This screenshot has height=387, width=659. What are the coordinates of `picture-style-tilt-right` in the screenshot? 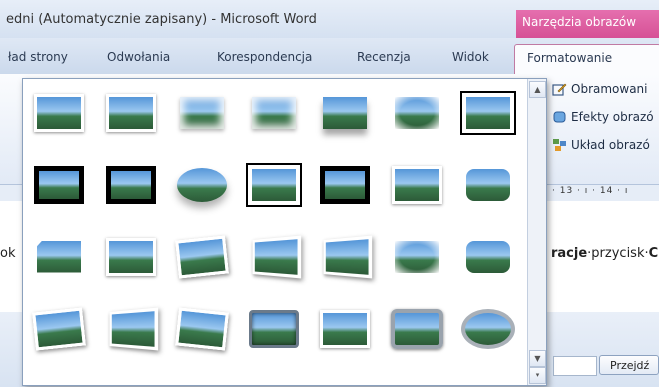 It's located at (202, 328).